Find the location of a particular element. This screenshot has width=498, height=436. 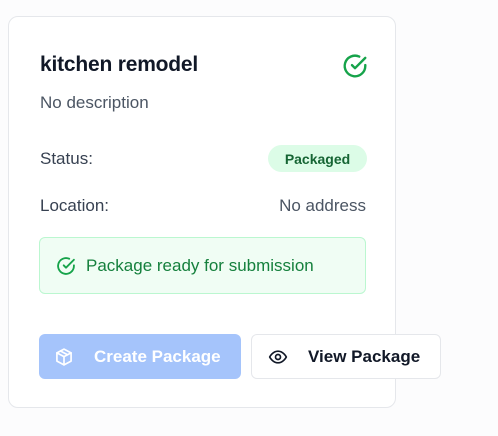

ready-notice: Package ready for submission is located at coordinates (202, 265).